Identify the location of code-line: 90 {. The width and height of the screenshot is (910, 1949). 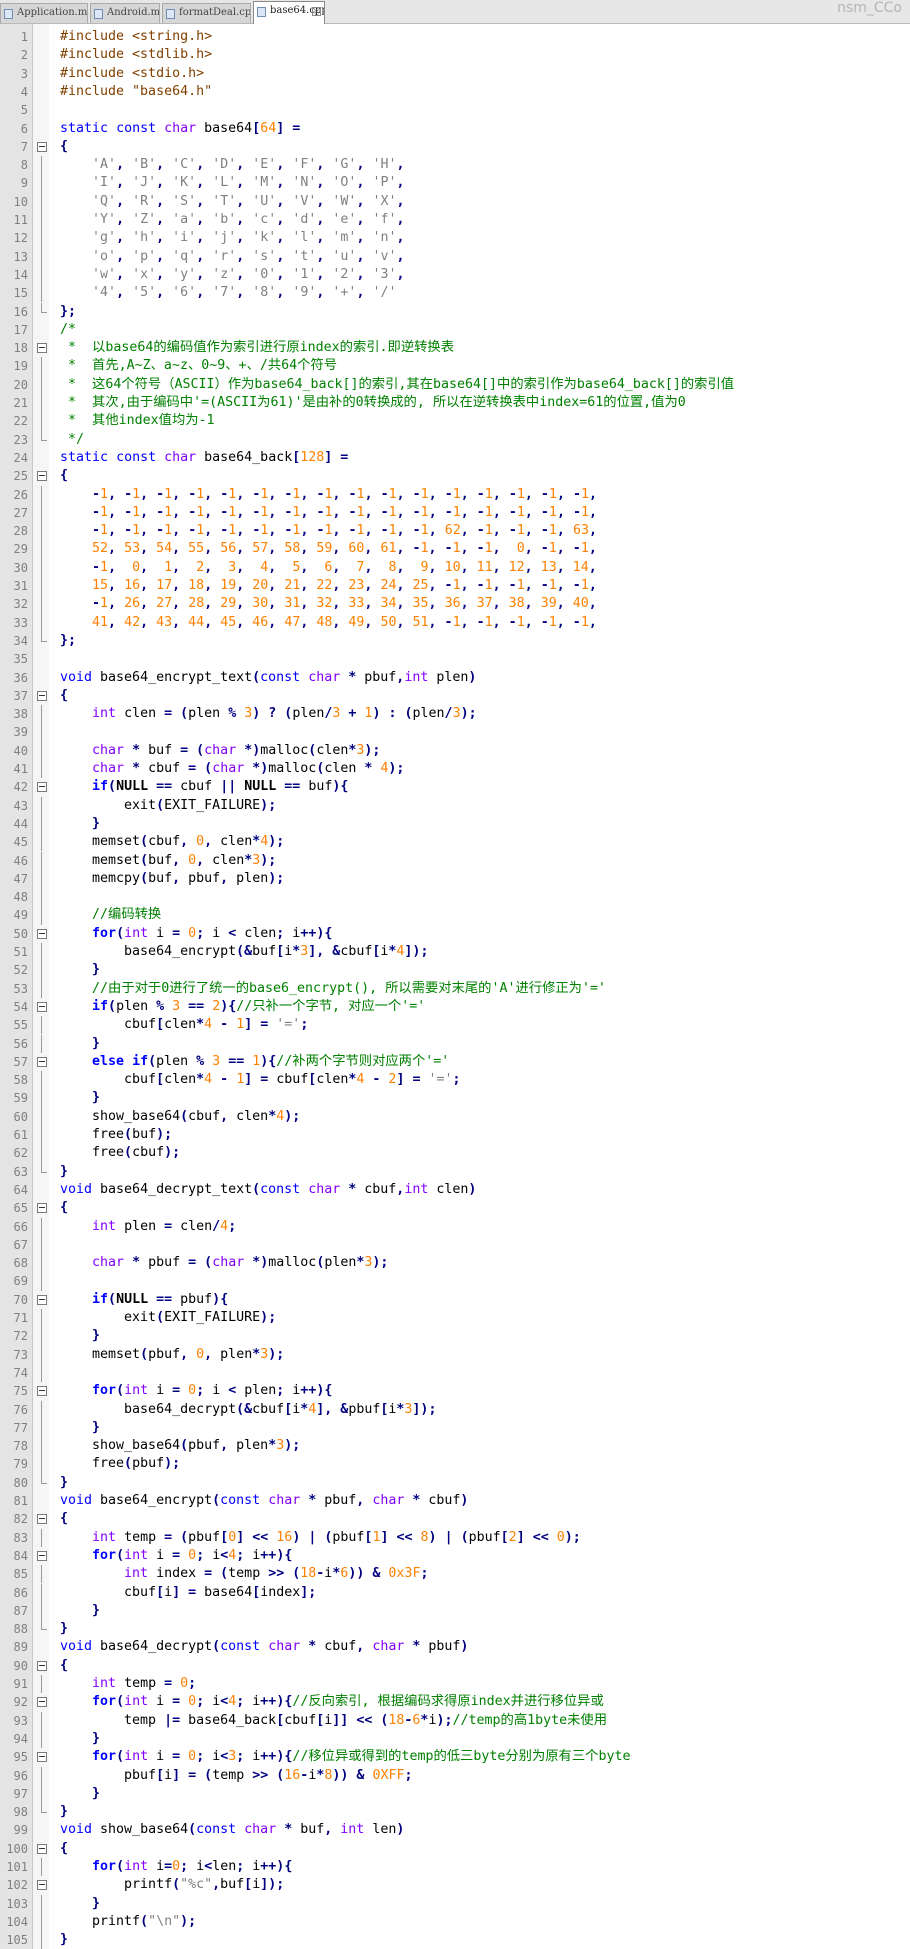
(455, 1666).